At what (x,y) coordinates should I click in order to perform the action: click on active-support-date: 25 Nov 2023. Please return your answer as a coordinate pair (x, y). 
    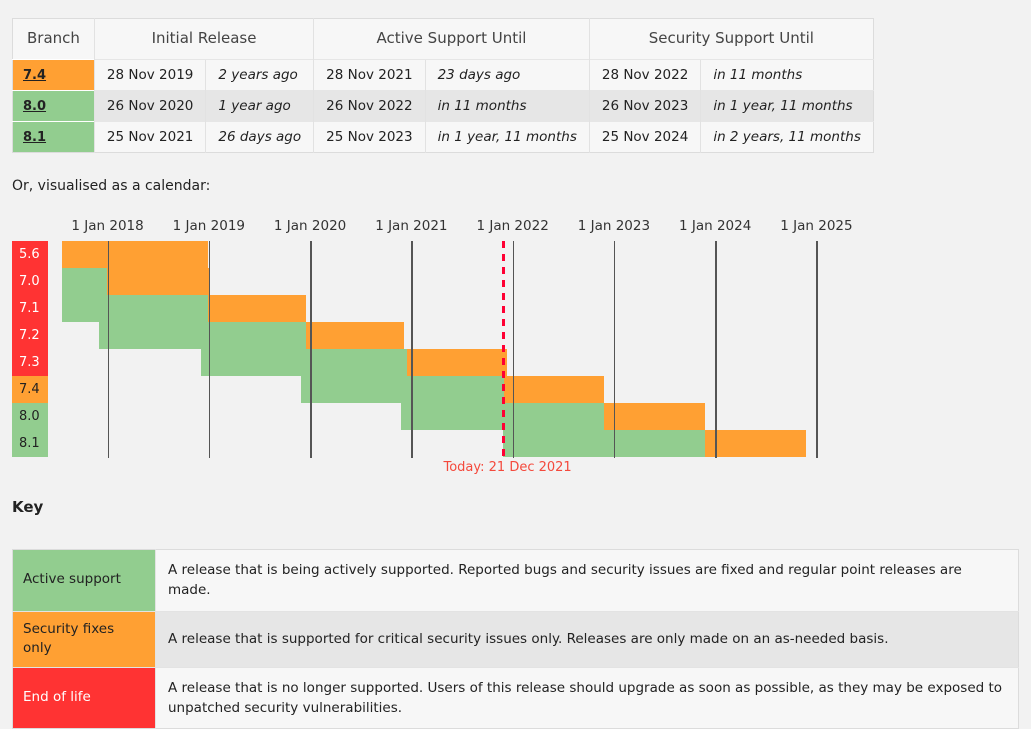
    Looking at the image, I should click on (369, 137).